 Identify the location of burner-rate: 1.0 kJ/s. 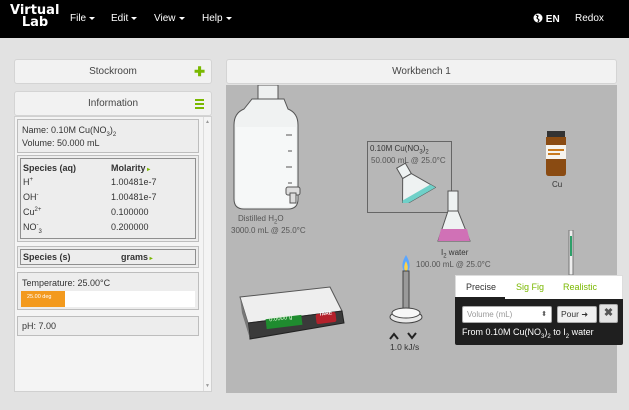
(405, 347).